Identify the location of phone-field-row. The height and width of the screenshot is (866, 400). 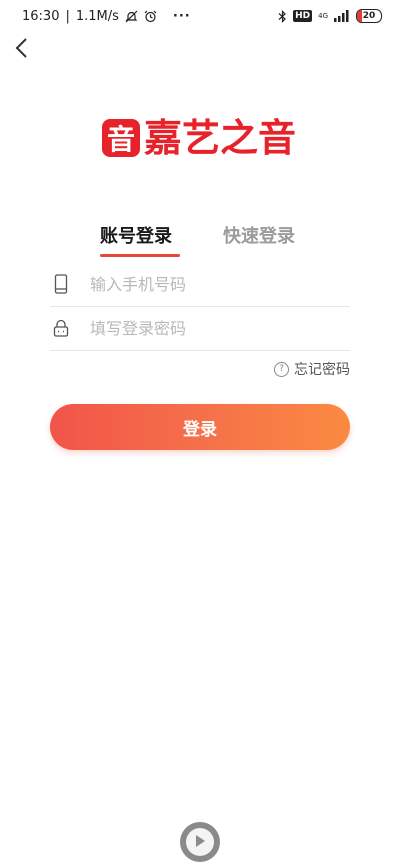
(200, 284).